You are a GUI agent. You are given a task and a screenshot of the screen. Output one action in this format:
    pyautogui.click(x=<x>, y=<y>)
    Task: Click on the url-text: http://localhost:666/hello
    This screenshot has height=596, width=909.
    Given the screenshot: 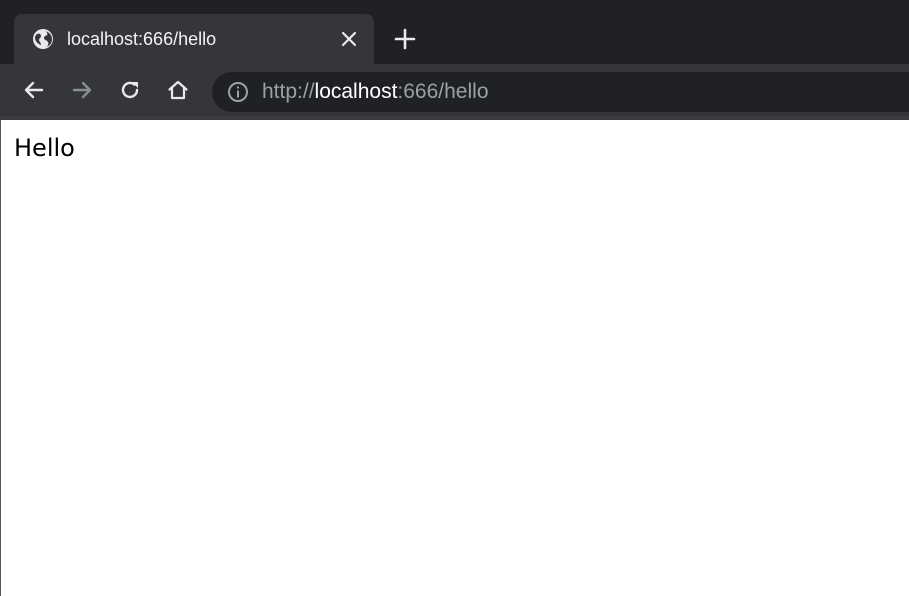 What is the action you would take?
    pyautogui.click(x=375, y=92)
    